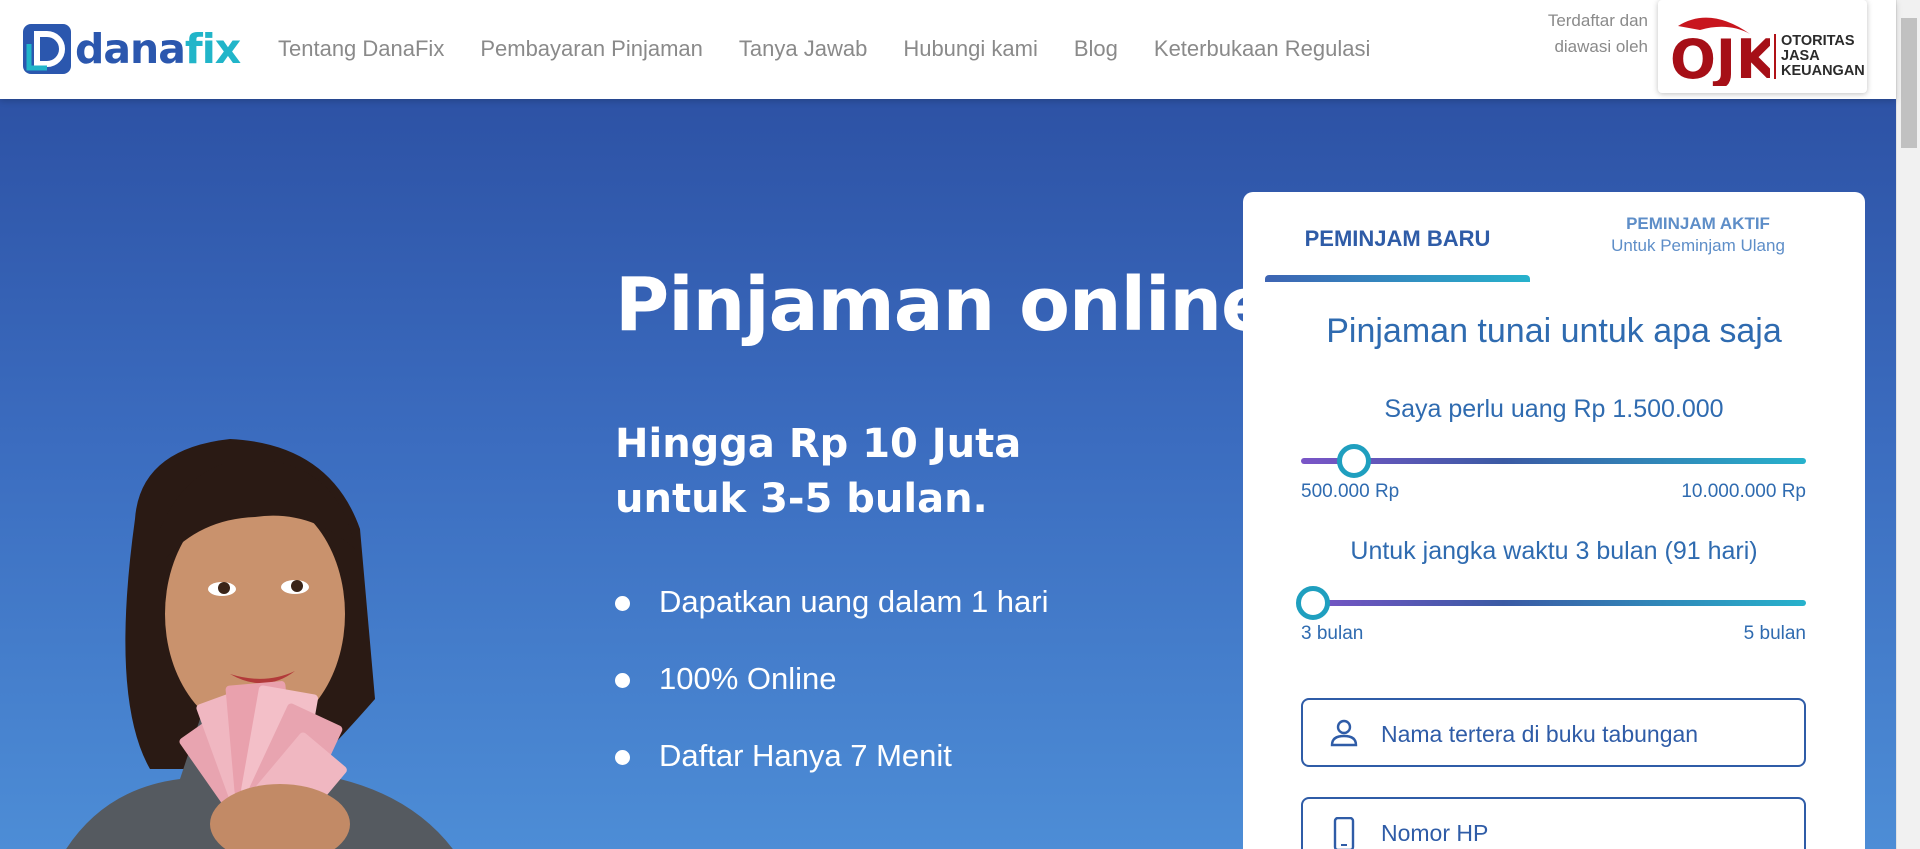 This screenshot has height=849, width=1920. What do you see at coordinates (1601, 46) in the screenshot?
I see `ojk-note-line2: diawasi oleh` at bounding box center [1601, 46].